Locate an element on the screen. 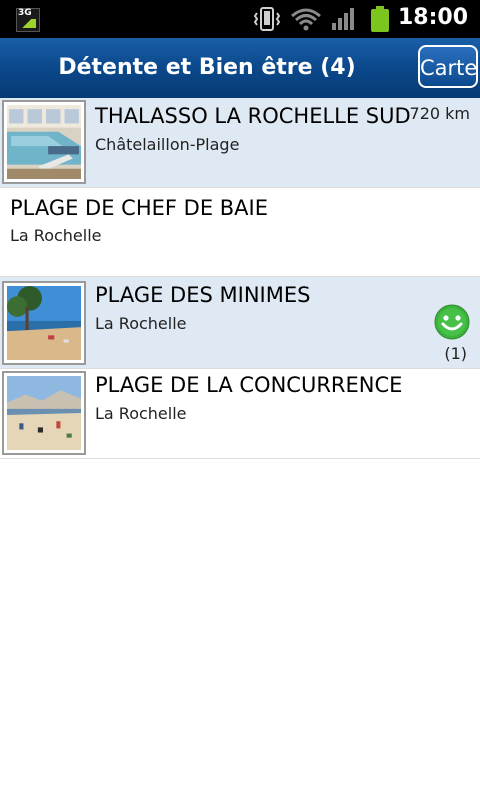 The height and width of the screenshot is (800, 480). thumbnail-concurrence is located at coordinates (44, 413).